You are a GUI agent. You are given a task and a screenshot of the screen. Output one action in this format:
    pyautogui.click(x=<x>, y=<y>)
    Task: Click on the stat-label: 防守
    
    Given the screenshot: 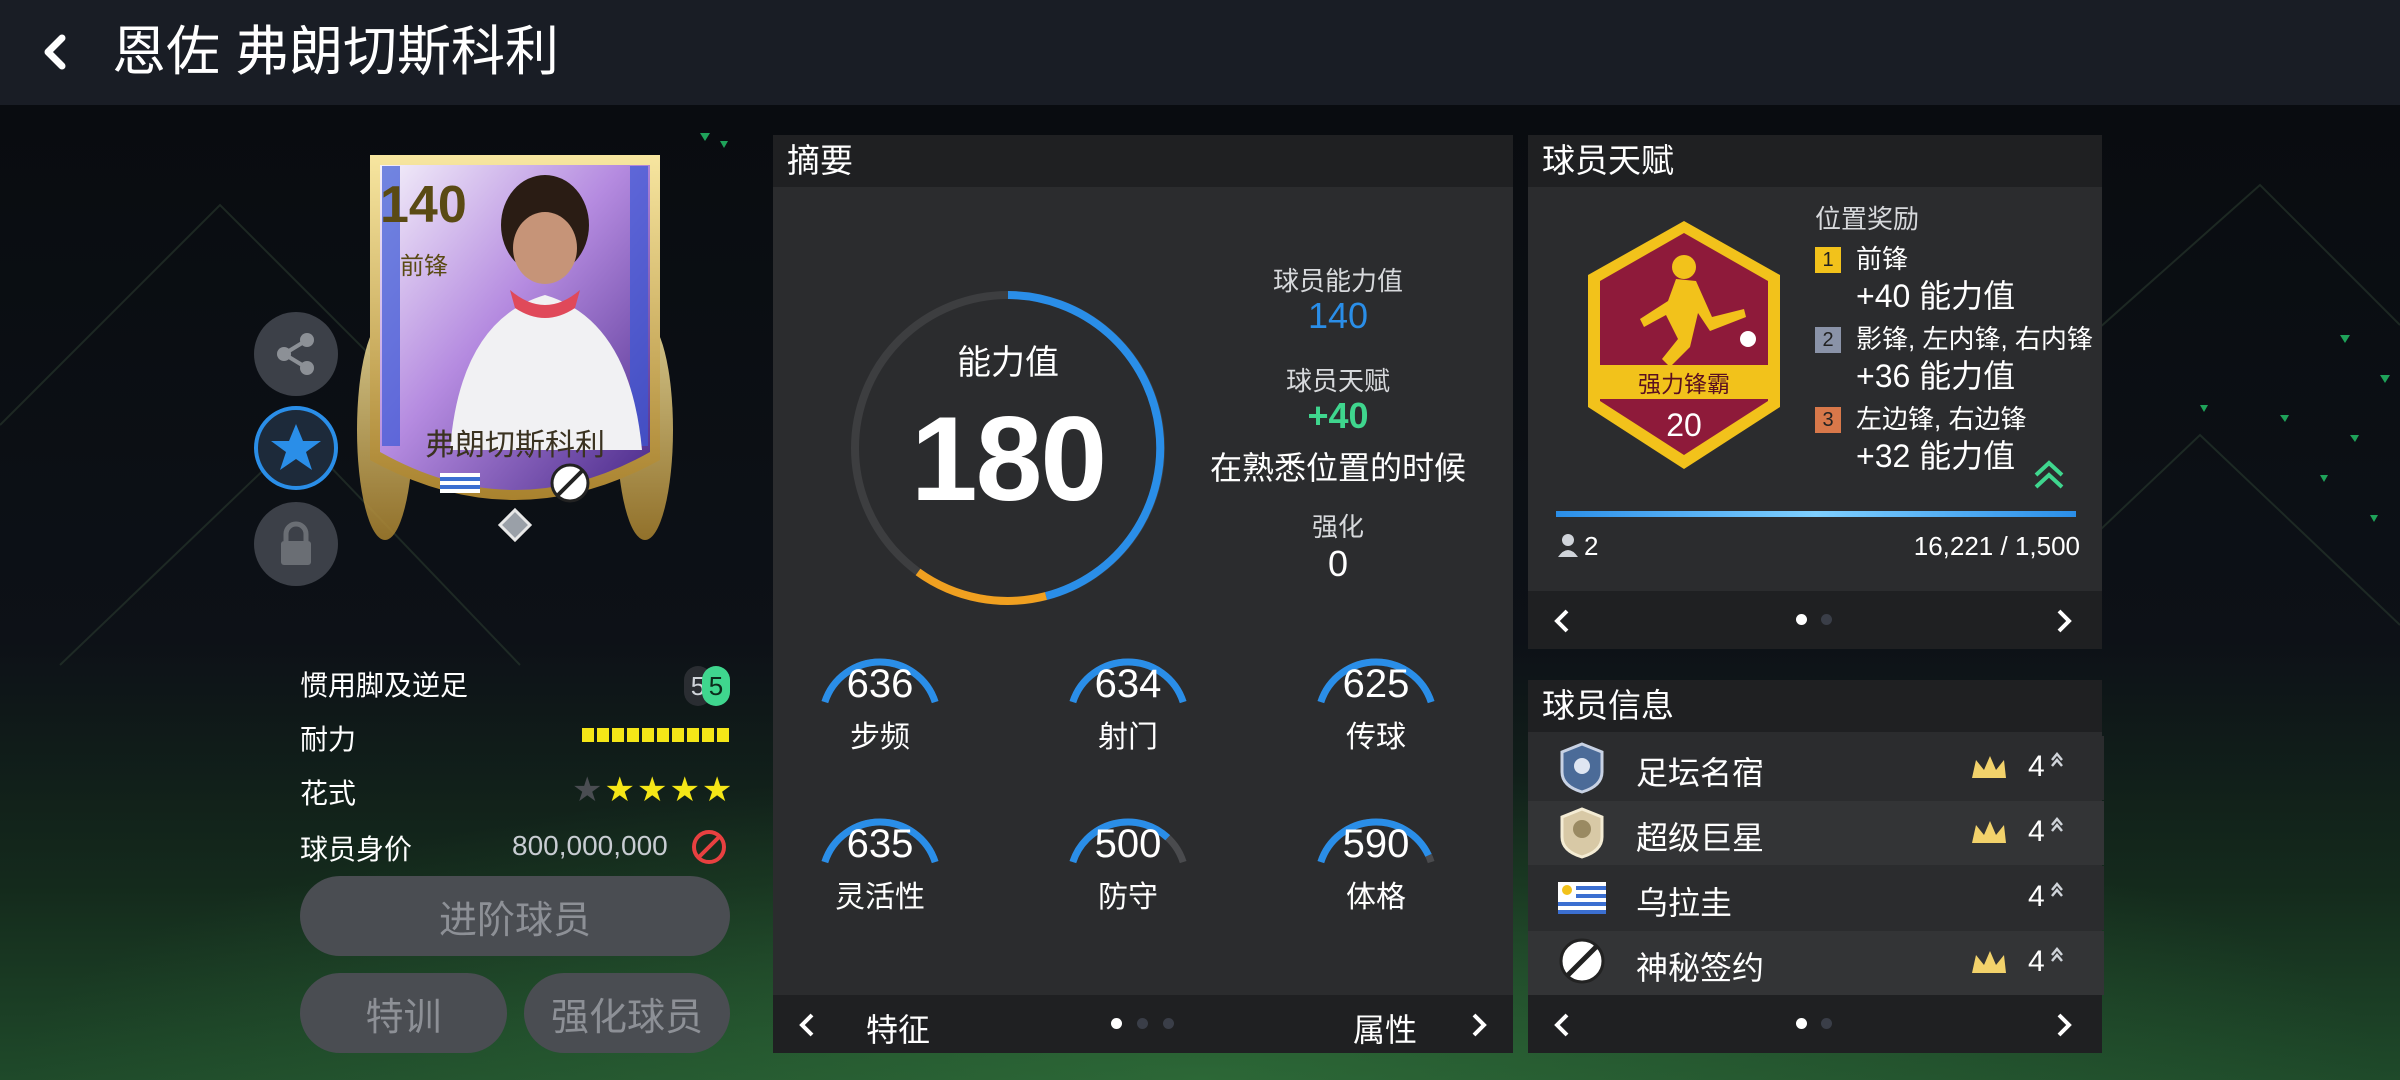 What is the action you would take?
    pyautogui.click(x=1128, y=897)
    